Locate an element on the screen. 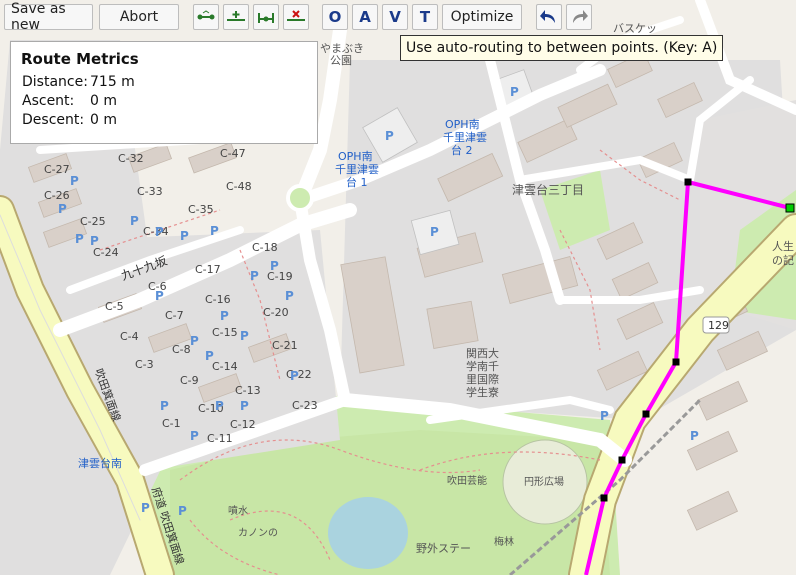 This screenshot has height=575, width=796. undo-button is located at coordinates (549, 17).